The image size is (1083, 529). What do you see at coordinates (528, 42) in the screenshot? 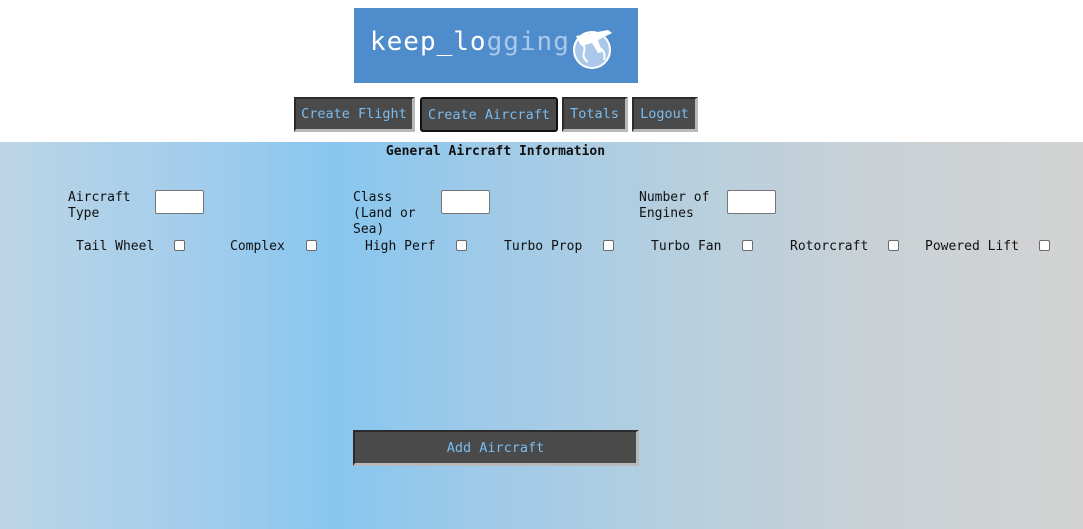
I see `logo-text-fade: gging` at bounding box center [528, 42].